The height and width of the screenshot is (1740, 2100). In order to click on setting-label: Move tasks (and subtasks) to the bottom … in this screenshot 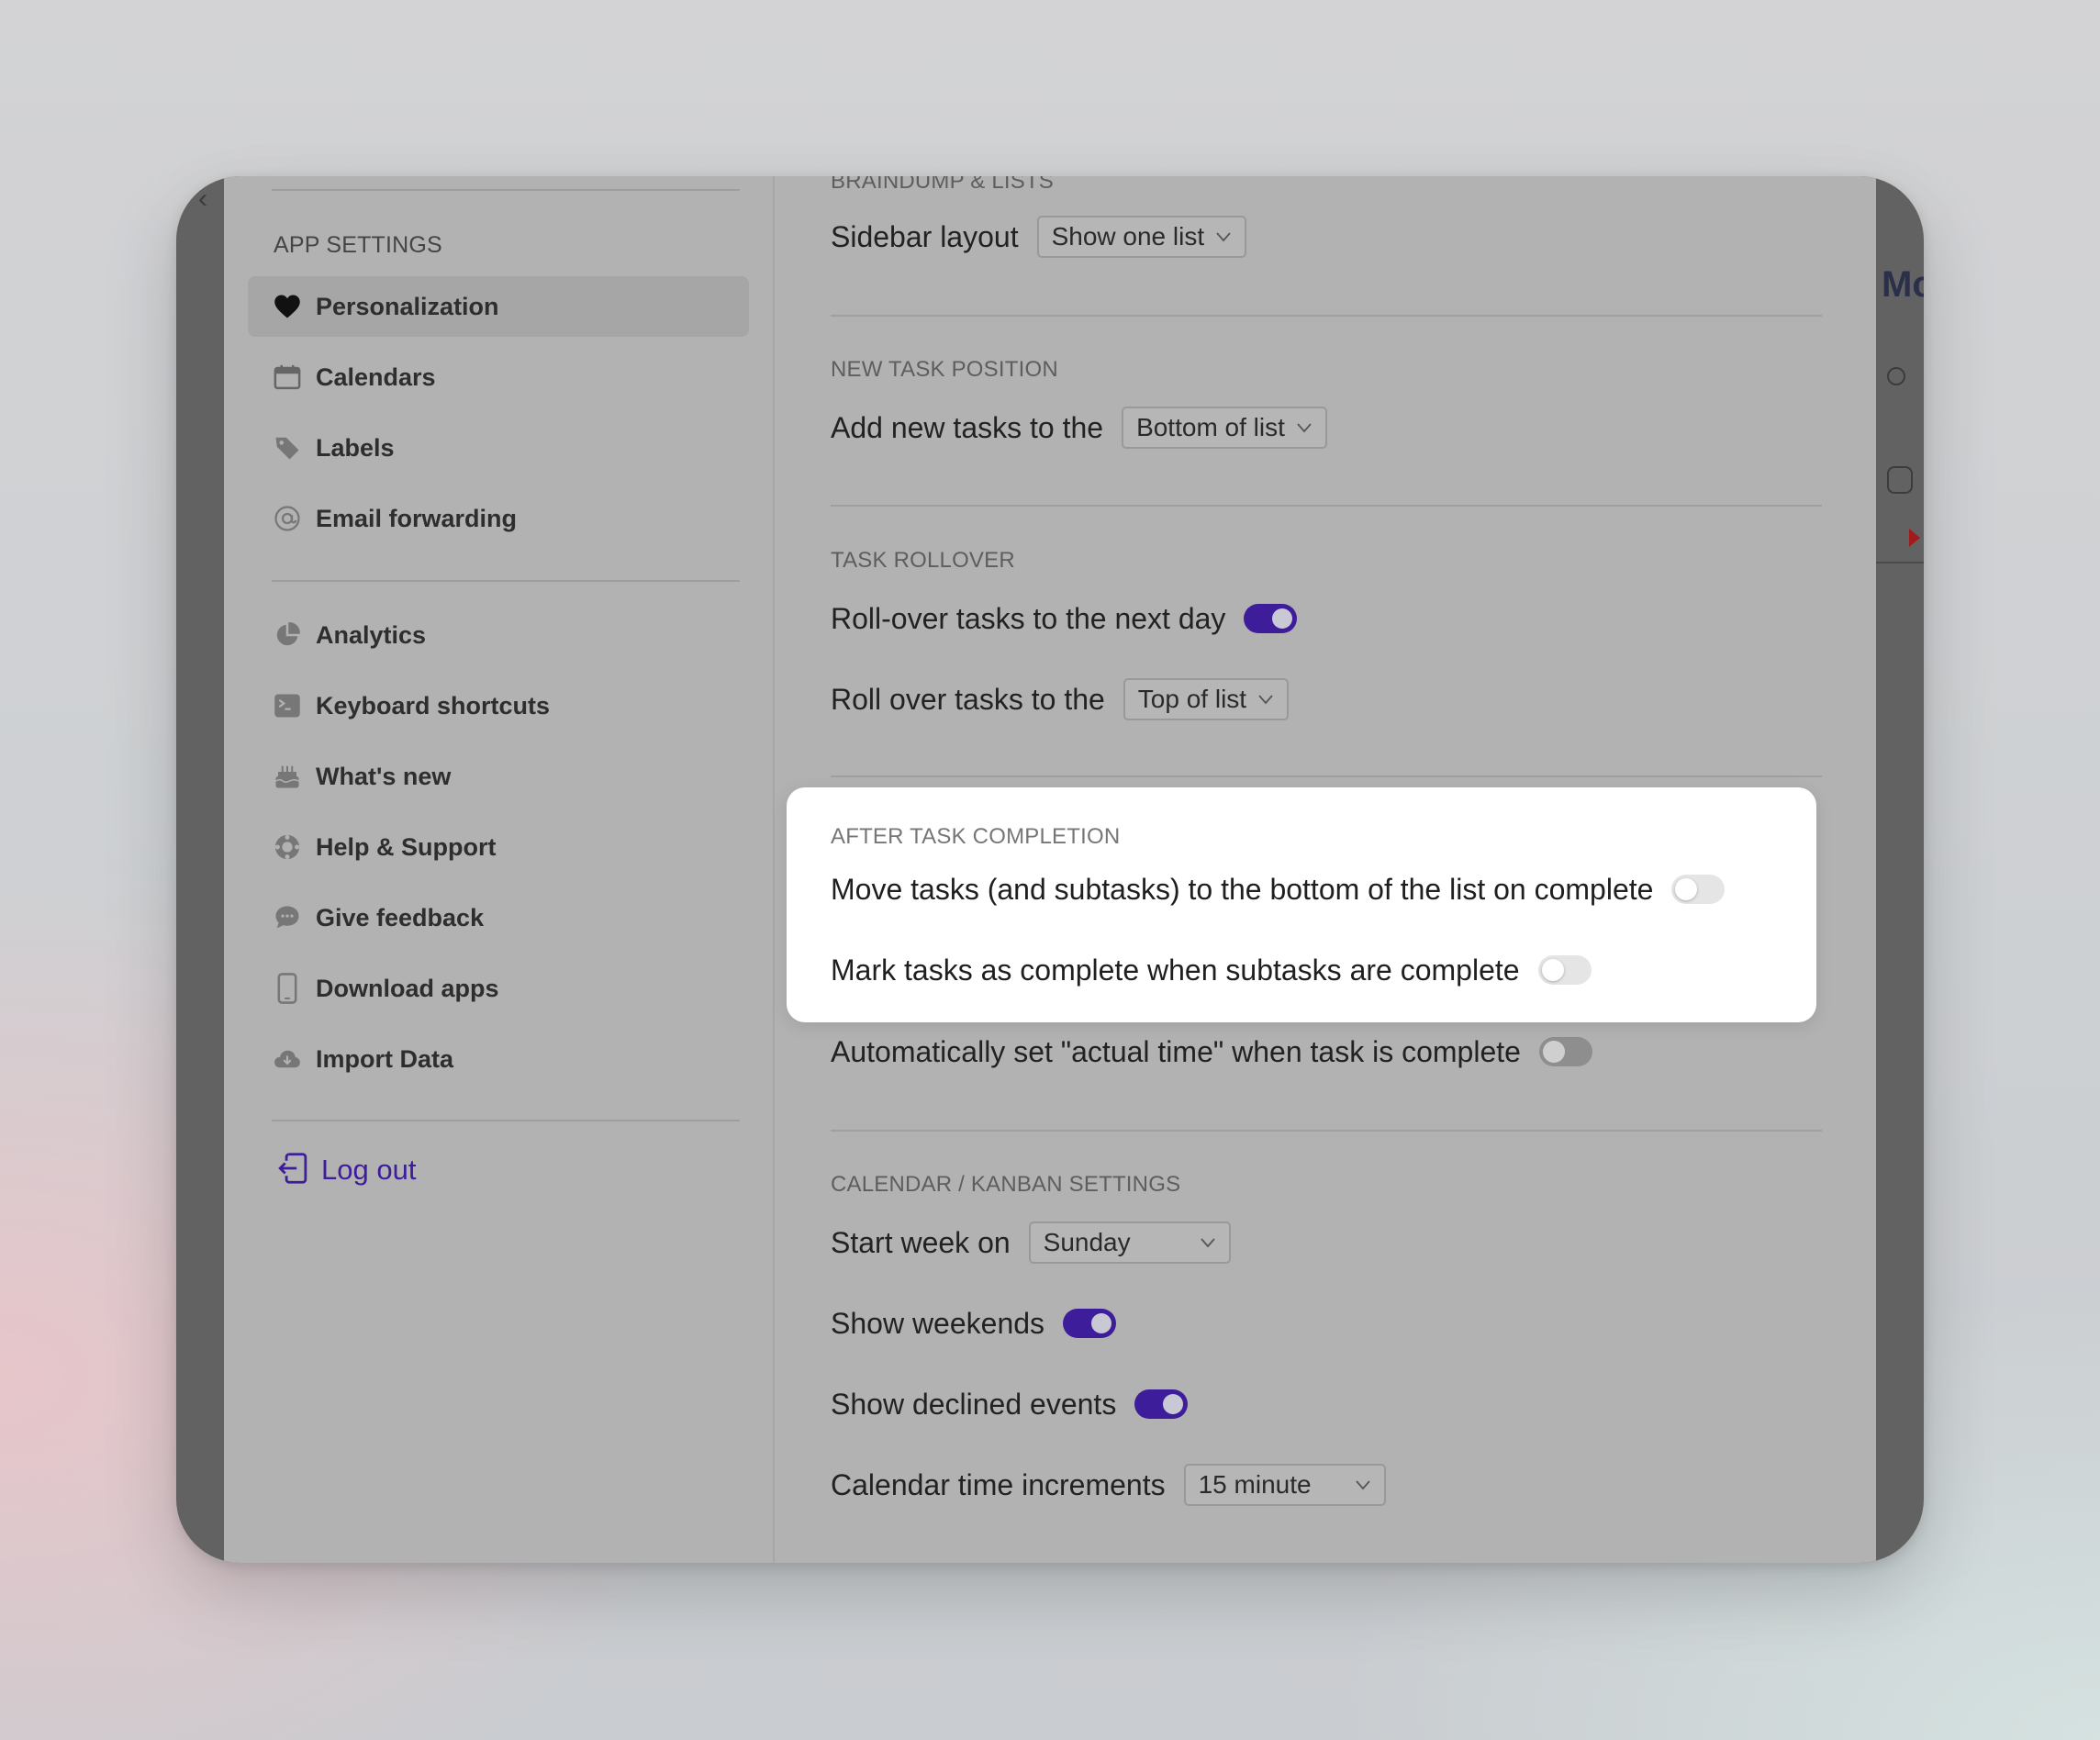, I will do `click(1242, 889)`.